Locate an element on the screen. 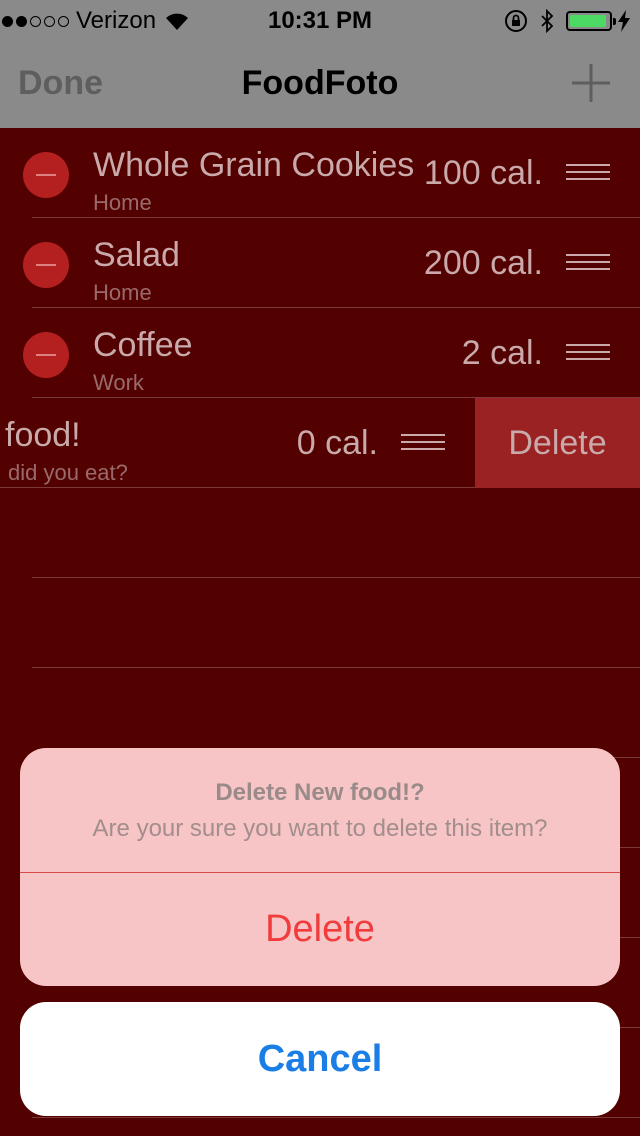 This screenshot has height=1136, width=640. food-name: Whole Grain Cookies is located at coordinates (254, 165).